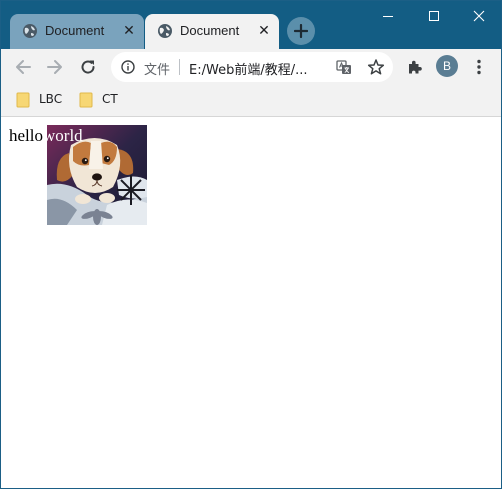 This screenshot has height=489, width=502. Describe the element at coordinates (179, 67) in the screenshot. I see `divider` at that location.